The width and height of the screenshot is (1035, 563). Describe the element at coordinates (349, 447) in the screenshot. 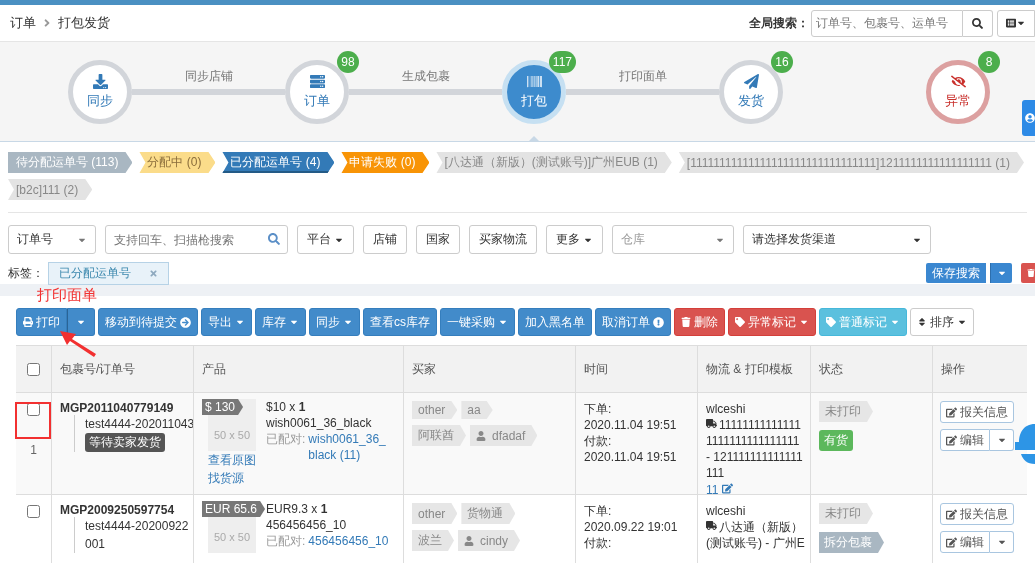

I see `matched-sku-link: wish0061_36_black (11)` at that location.